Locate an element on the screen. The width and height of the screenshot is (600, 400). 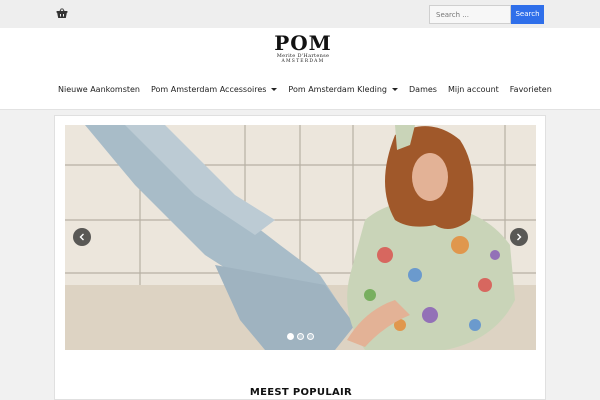
logo-wordmark: POM is located at coordinates (303, 43).